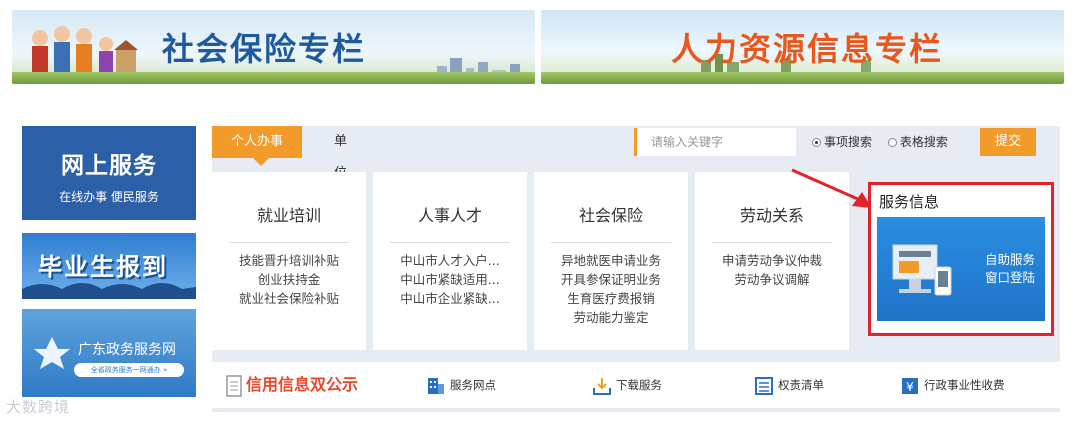  I want to click on service-info-box: 服务信息 自助服务 窗口登陆, so click(961, 259).